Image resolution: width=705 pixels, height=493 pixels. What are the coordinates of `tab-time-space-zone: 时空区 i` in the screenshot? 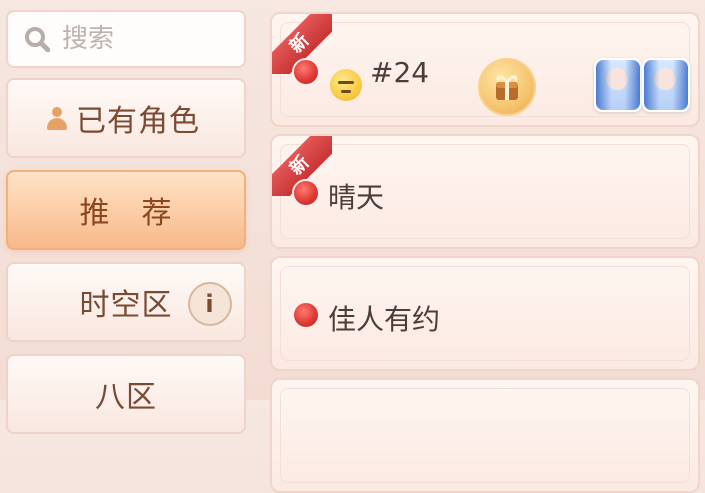 It's located at (126, 302).